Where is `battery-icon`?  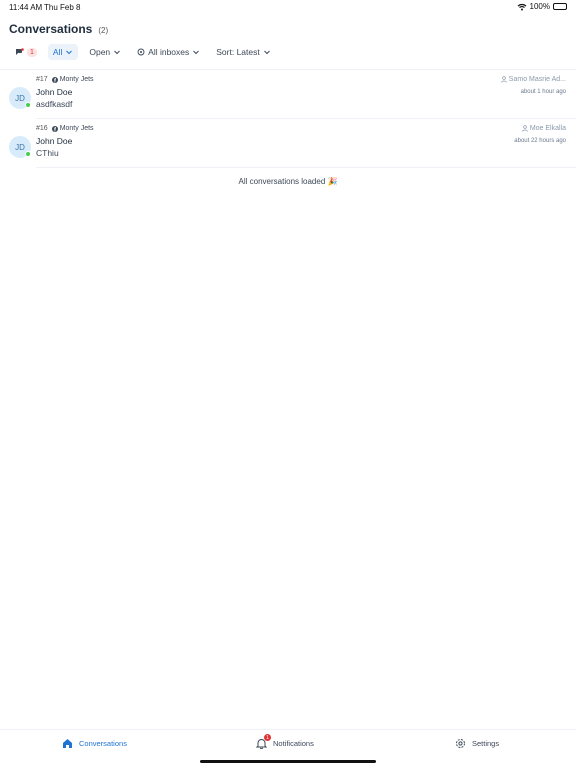 battery-icon is located at coordinates (560, 6).